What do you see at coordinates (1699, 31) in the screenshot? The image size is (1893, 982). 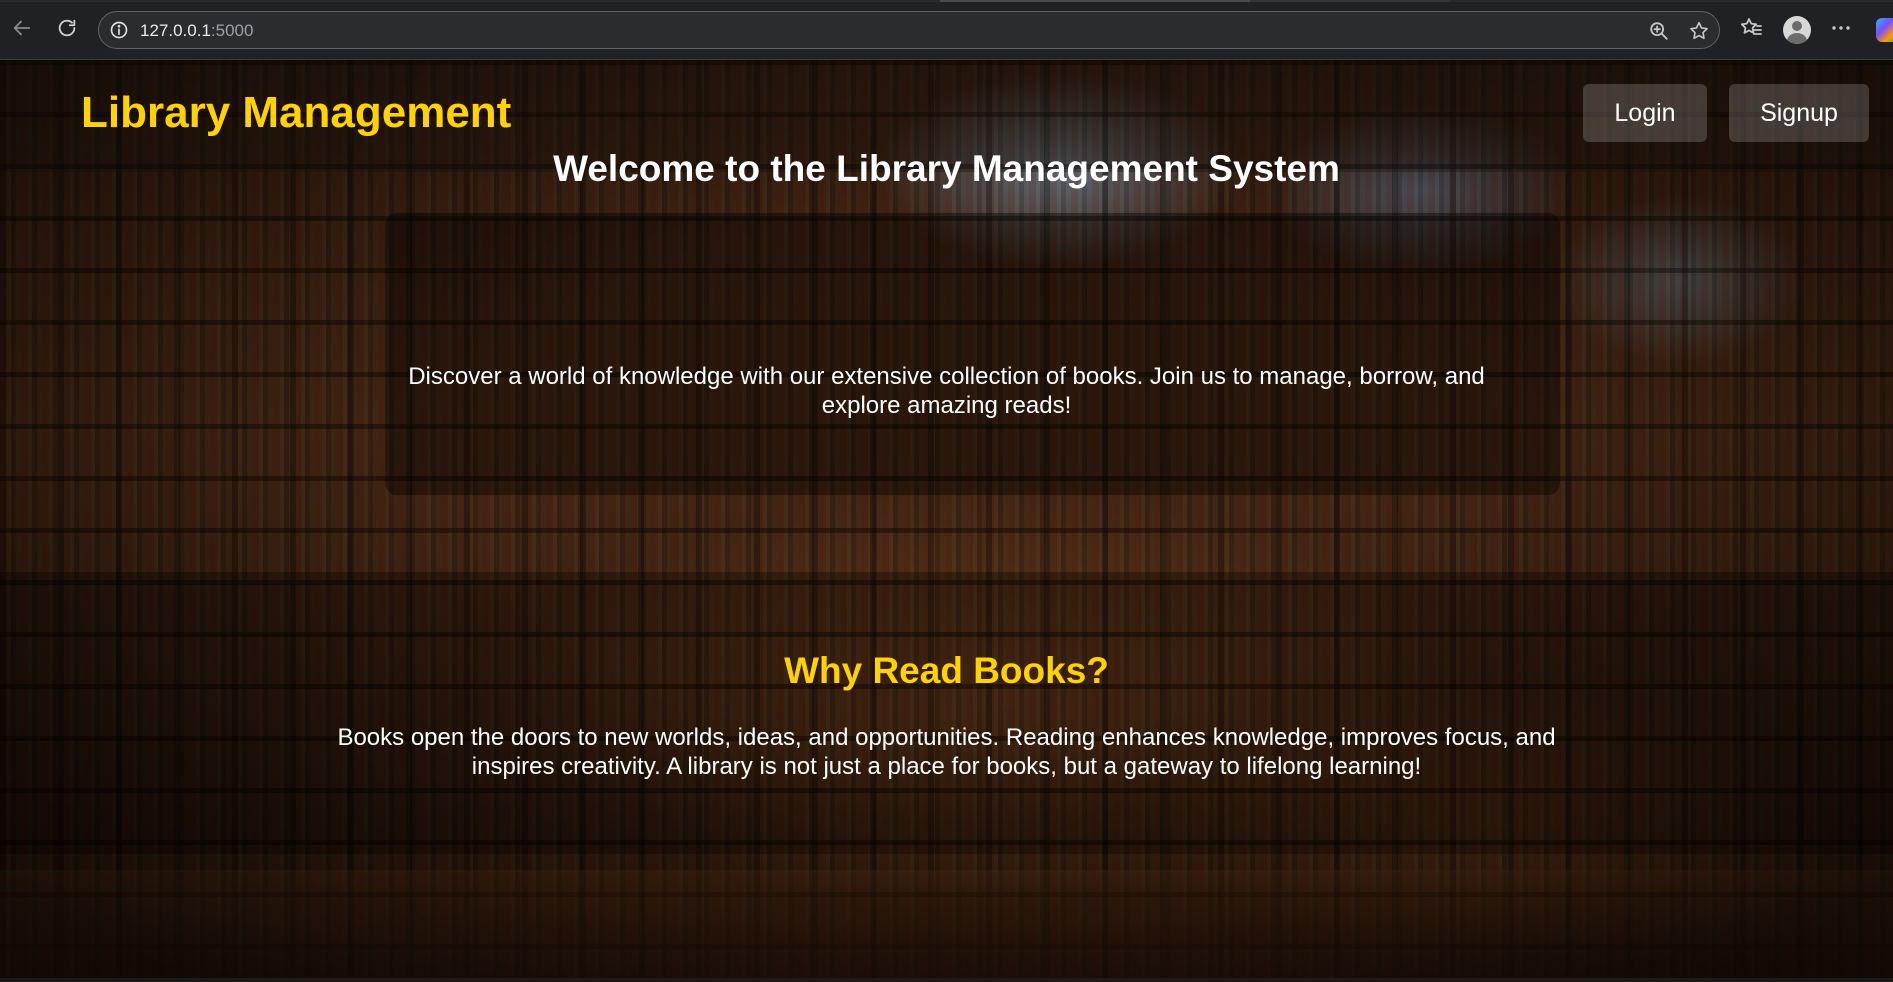 I see `star-icon` at bounding box center [1699, 31].